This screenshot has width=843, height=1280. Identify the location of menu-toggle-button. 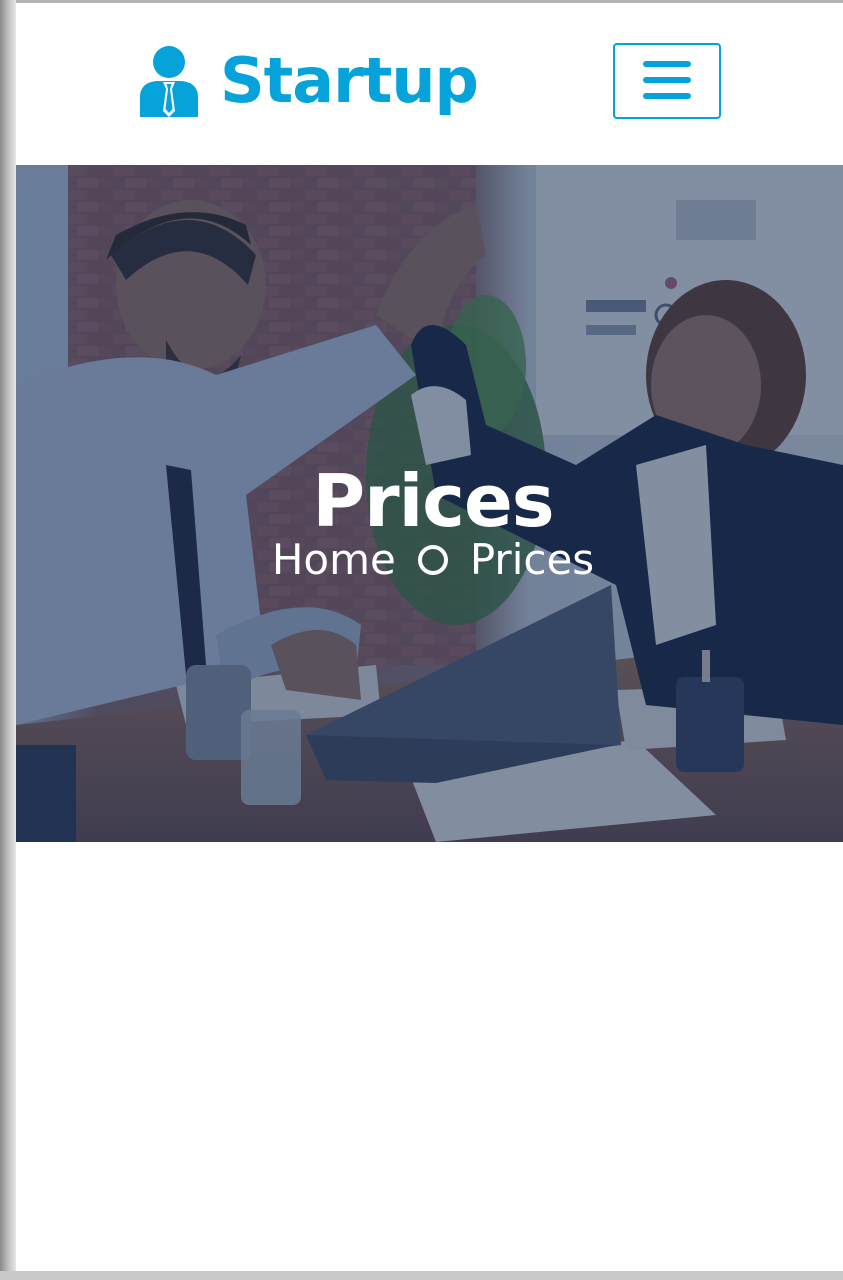
(667, 81).